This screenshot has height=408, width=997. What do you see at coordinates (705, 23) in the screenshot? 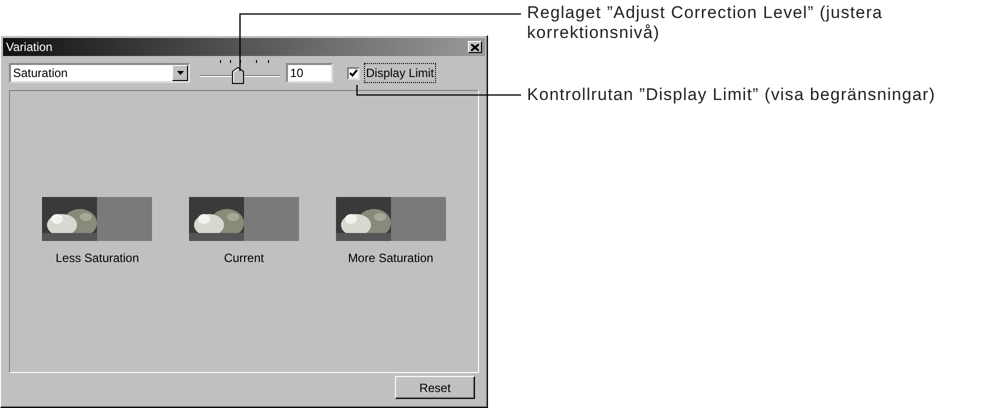
I see `callout-text: Reglaget ”Adjust Correction Level” (justera korrektionsnivå)` at bounding box center [705, 23].